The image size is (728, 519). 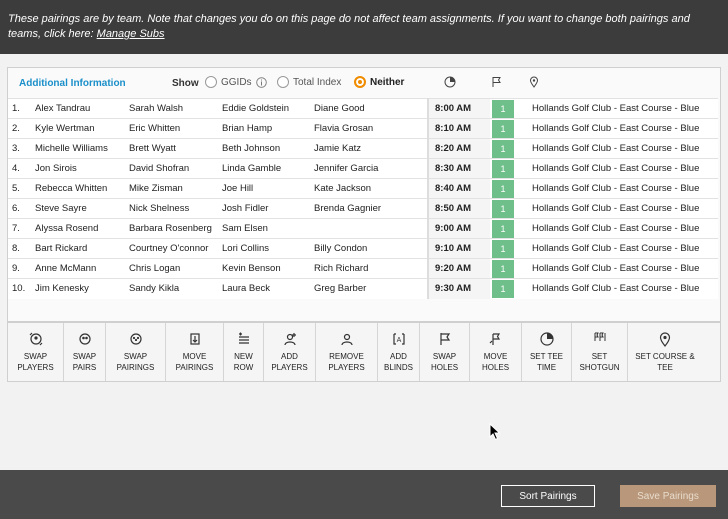 What do you see at coordinates (369, 188) in the screenshot?
I see `player-cell: Kate Jackson` at bounding box center [369, 188].